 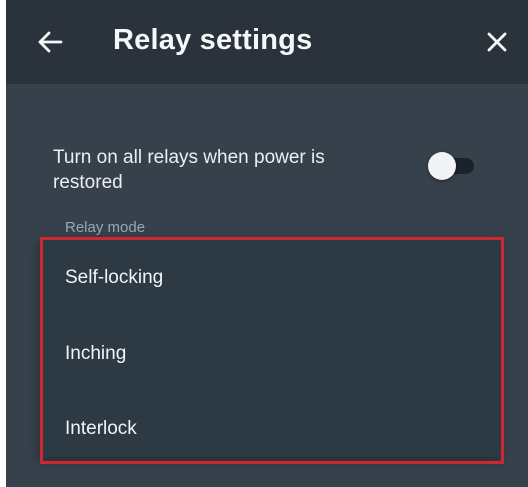 I want to click on toggle-thumb, so click(x=442, y=166).